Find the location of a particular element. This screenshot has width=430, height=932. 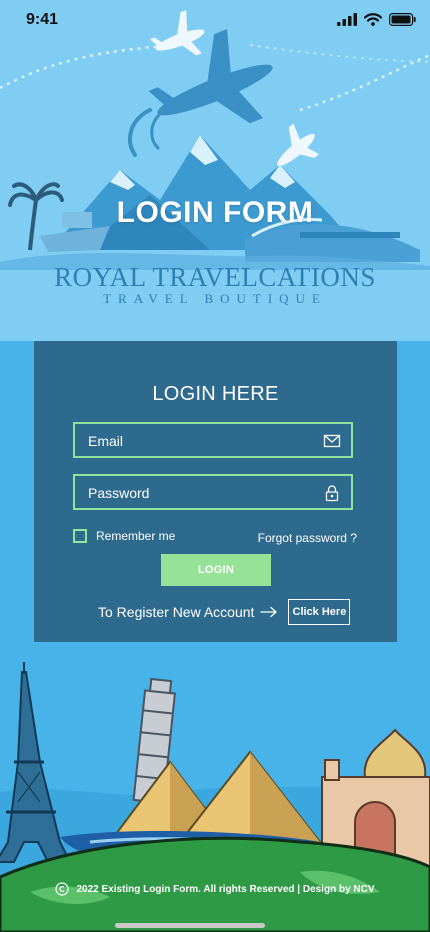

copyright-icon is located at coordinates (62, 889).